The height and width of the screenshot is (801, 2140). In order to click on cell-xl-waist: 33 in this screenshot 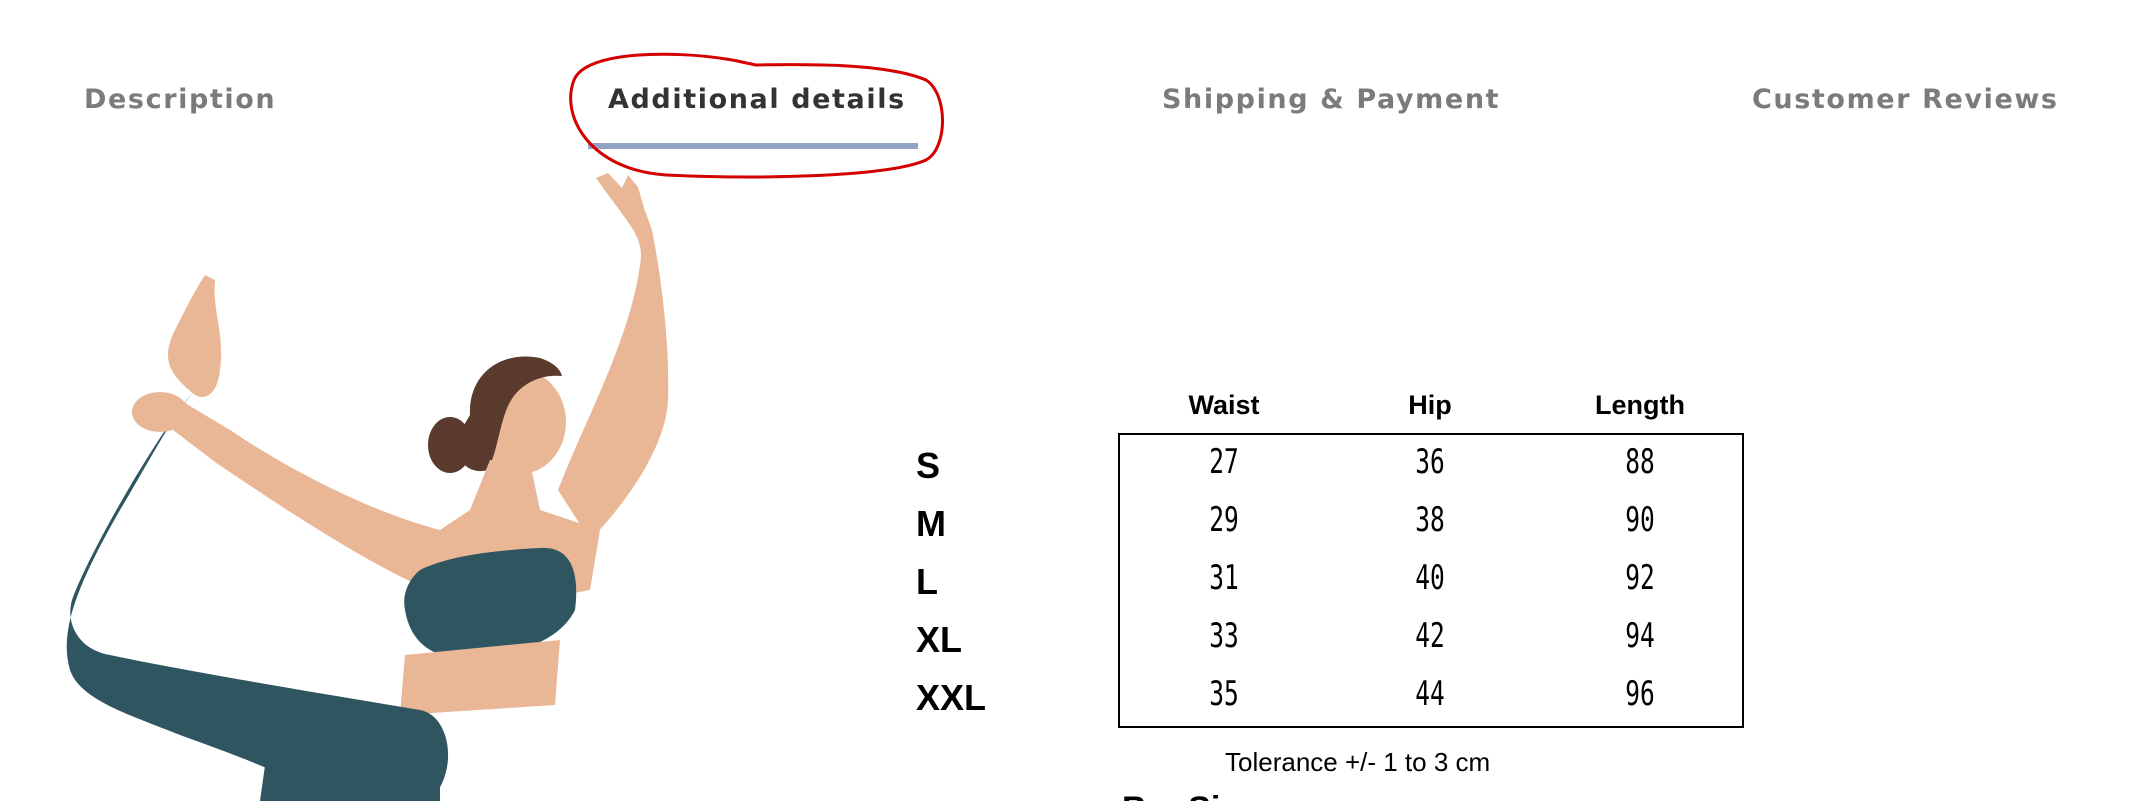, I will do `click(1224, 636)`.